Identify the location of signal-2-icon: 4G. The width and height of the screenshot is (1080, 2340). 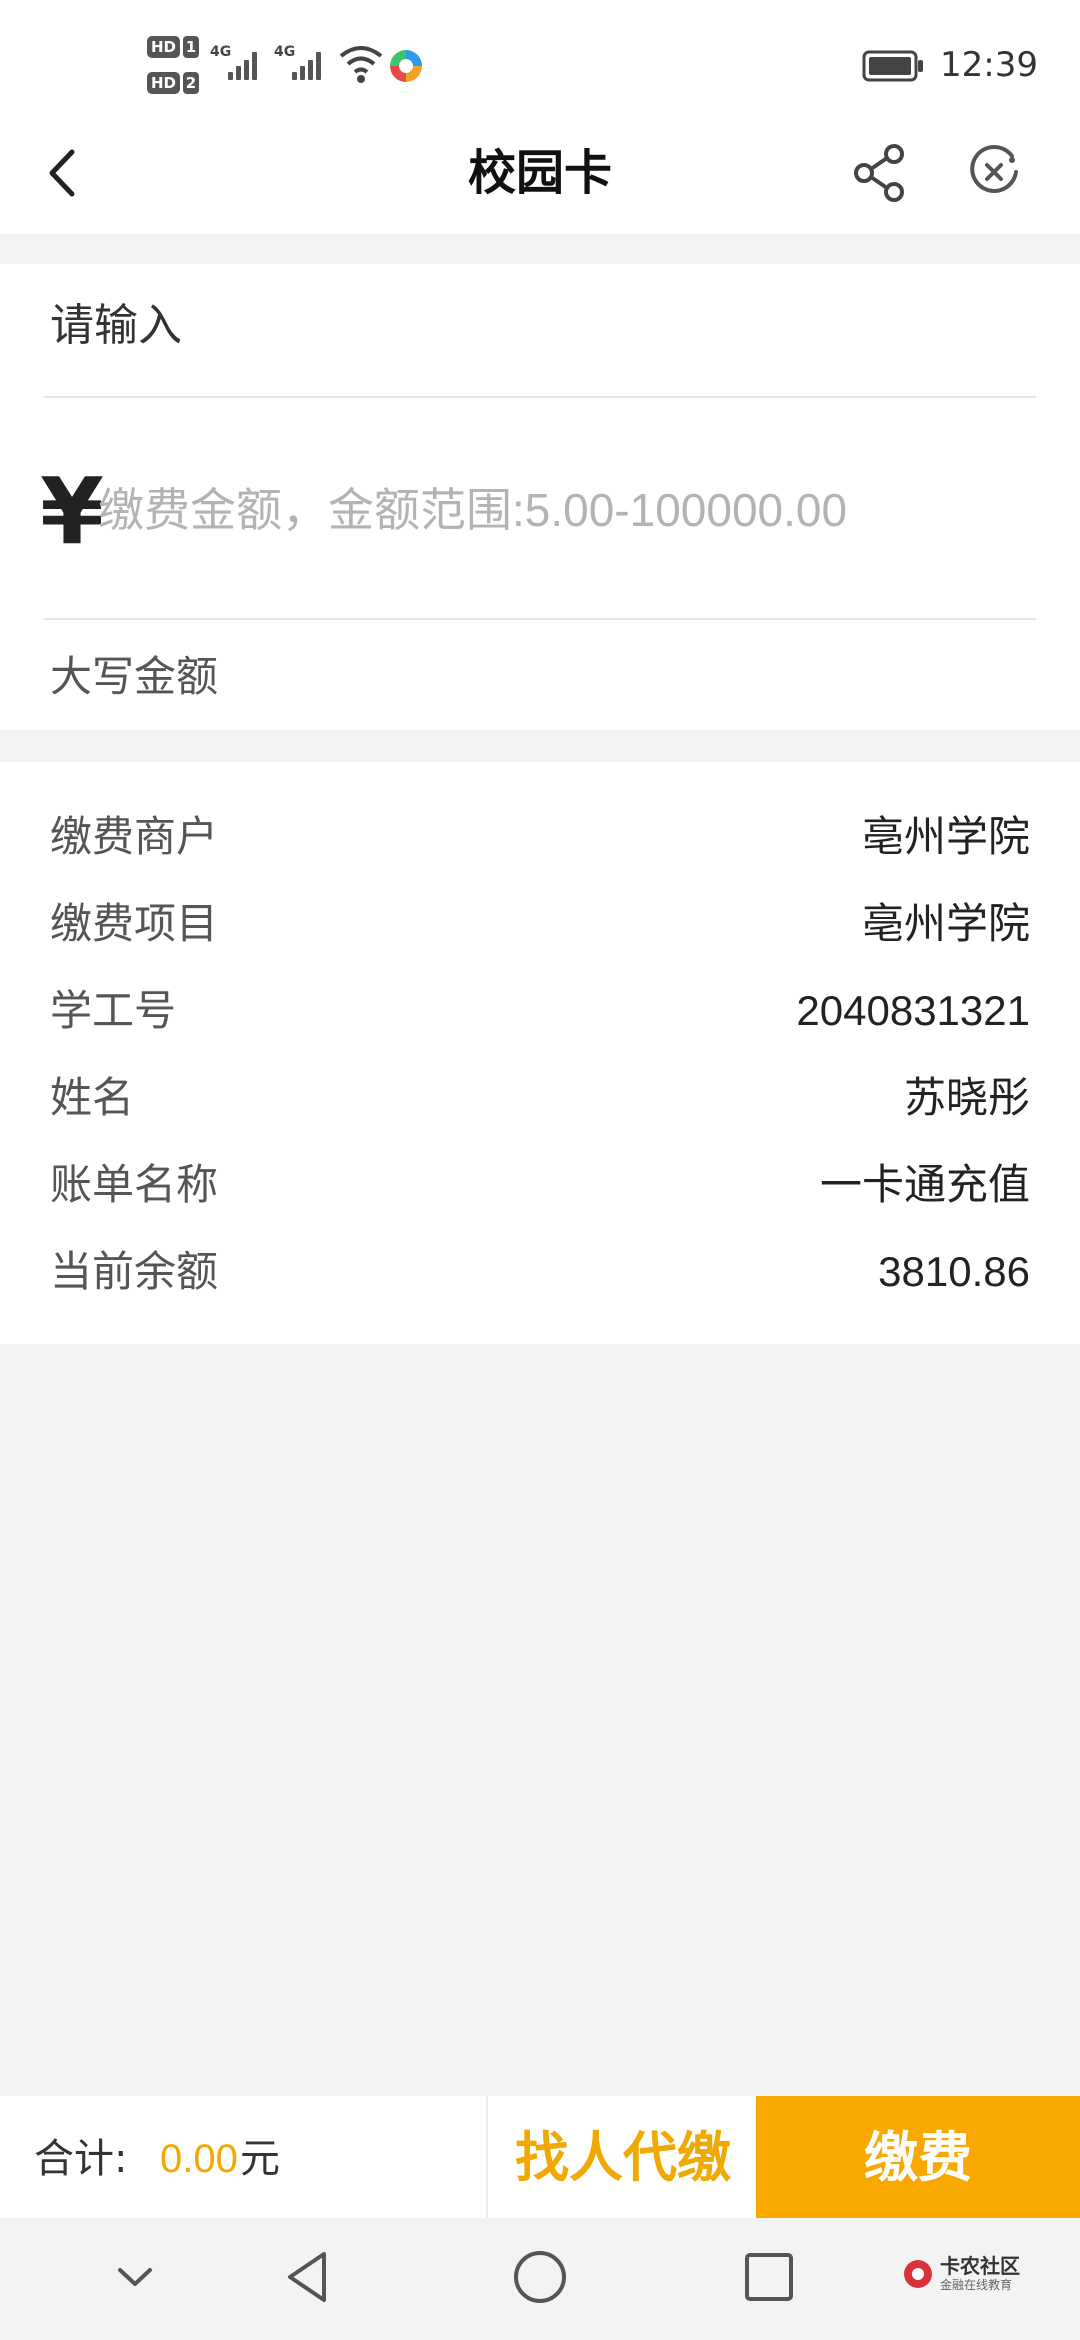
(303, 62).